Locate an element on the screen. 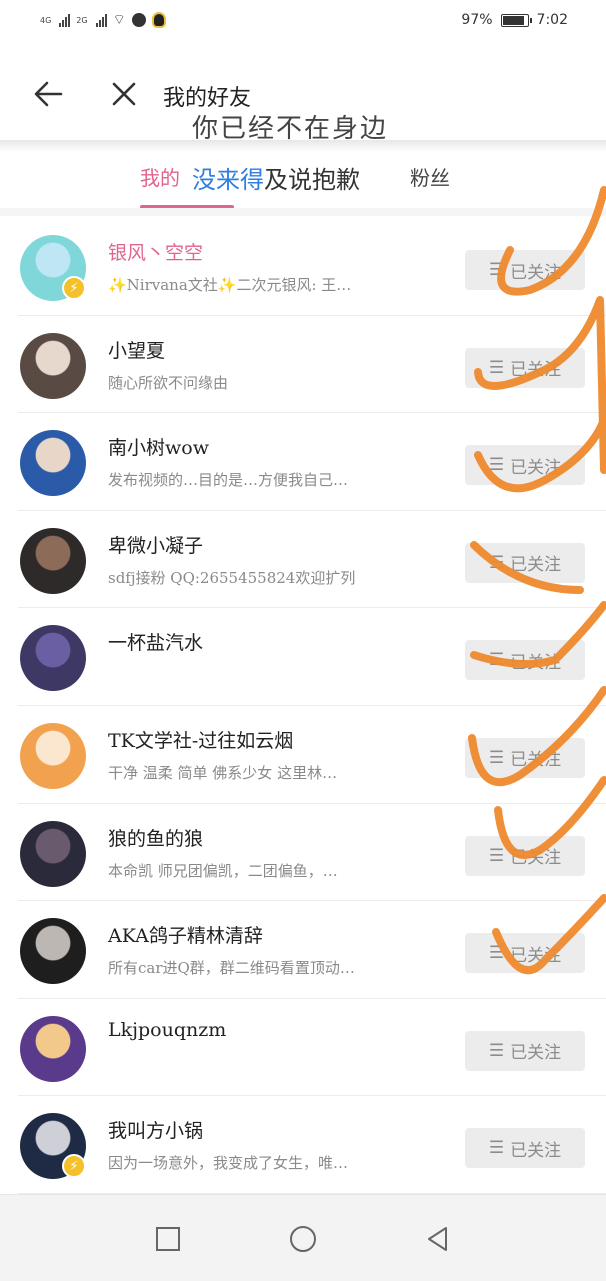 Image resolution: width=606 pixels, height=1281 pixels. back-button is located at coordinates (48, 94).